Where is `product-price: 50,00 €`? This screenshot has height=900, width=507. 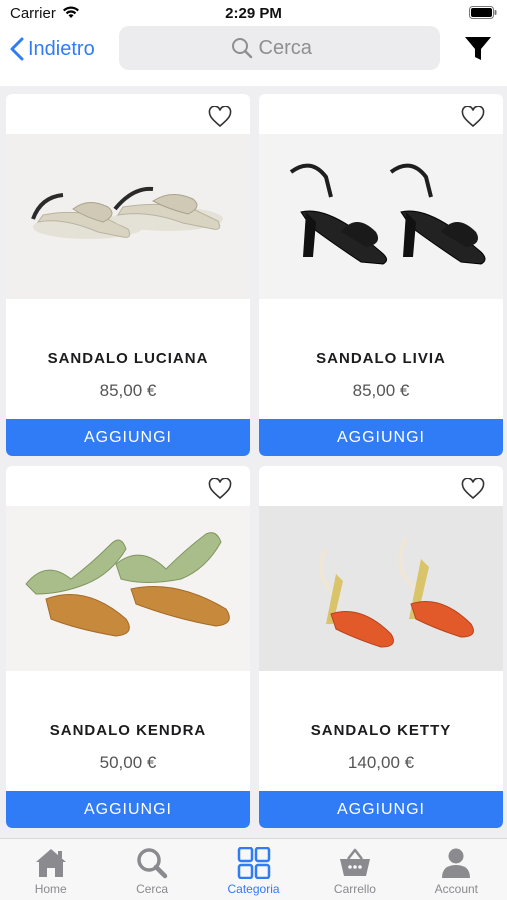 product-price: 50,00 € is located at coordinates (128, 762).